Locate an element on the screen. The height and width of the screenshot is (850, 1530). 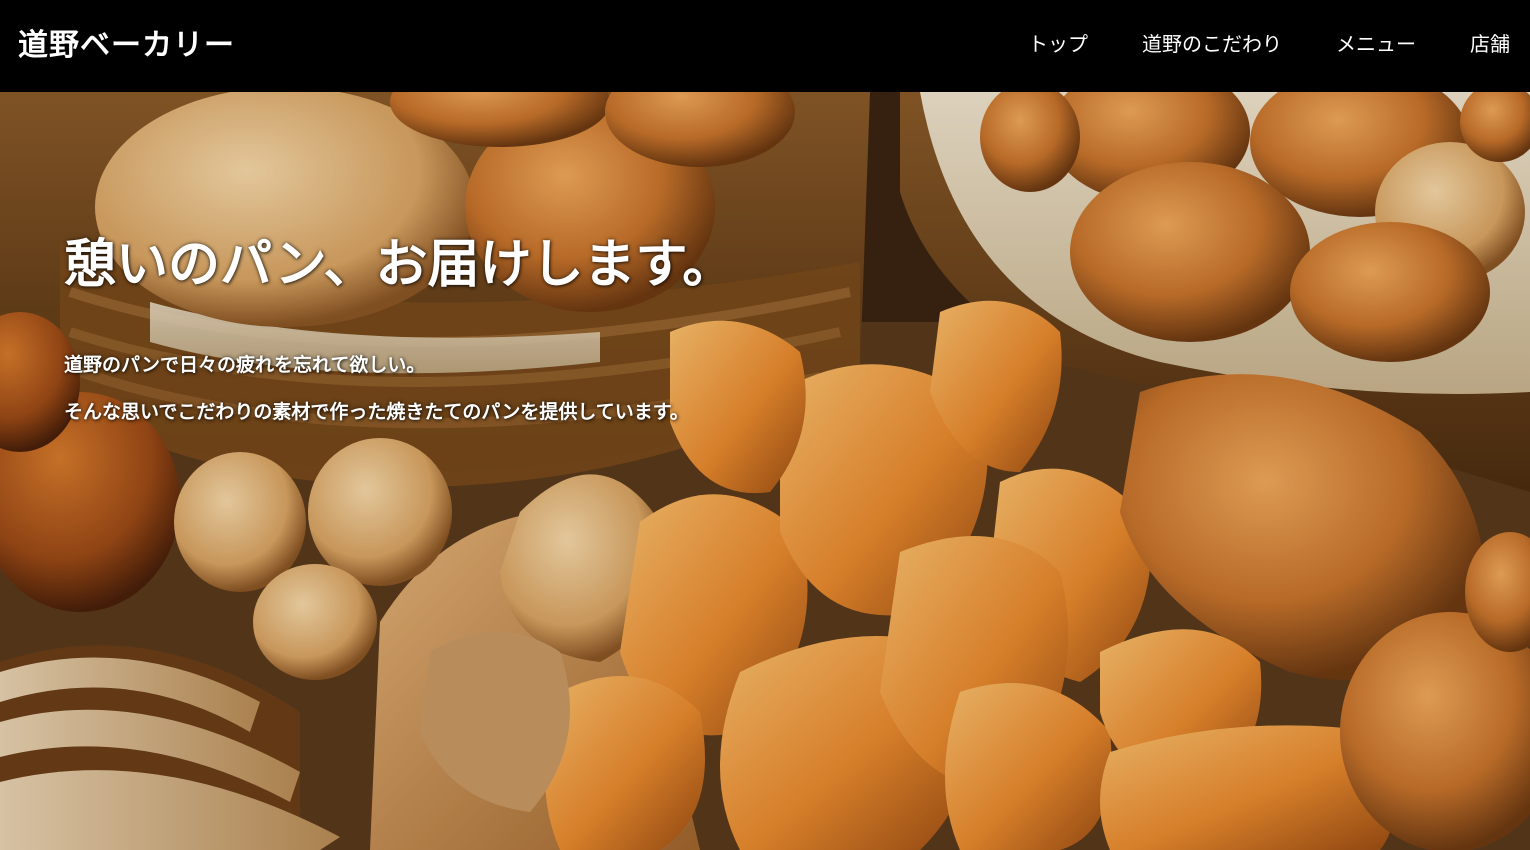
site-logo: 道野ベーカリー is located at coordinates (126, 42).